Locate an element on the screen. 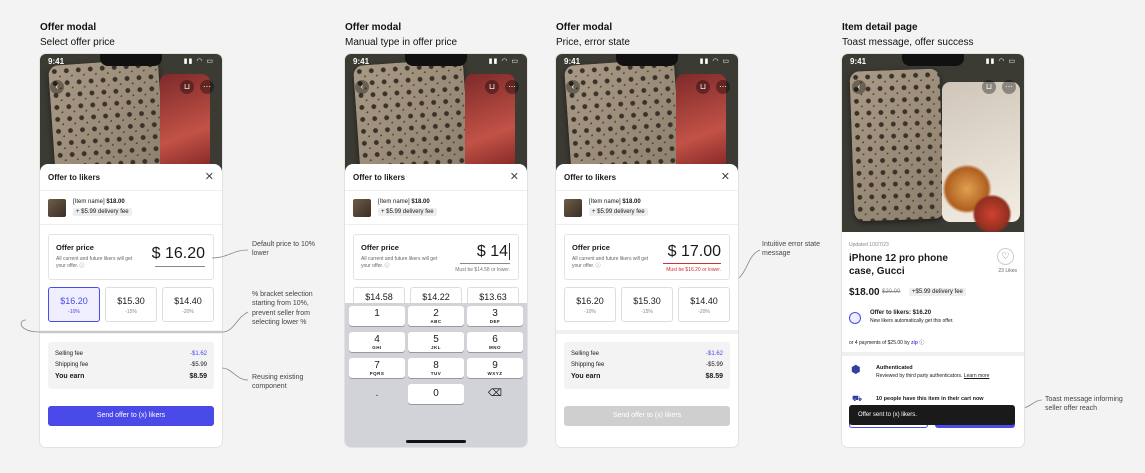 The image size is (1145, 473). send-offer-button: Send offer to (x) likers is located at coordinates (131, 416).